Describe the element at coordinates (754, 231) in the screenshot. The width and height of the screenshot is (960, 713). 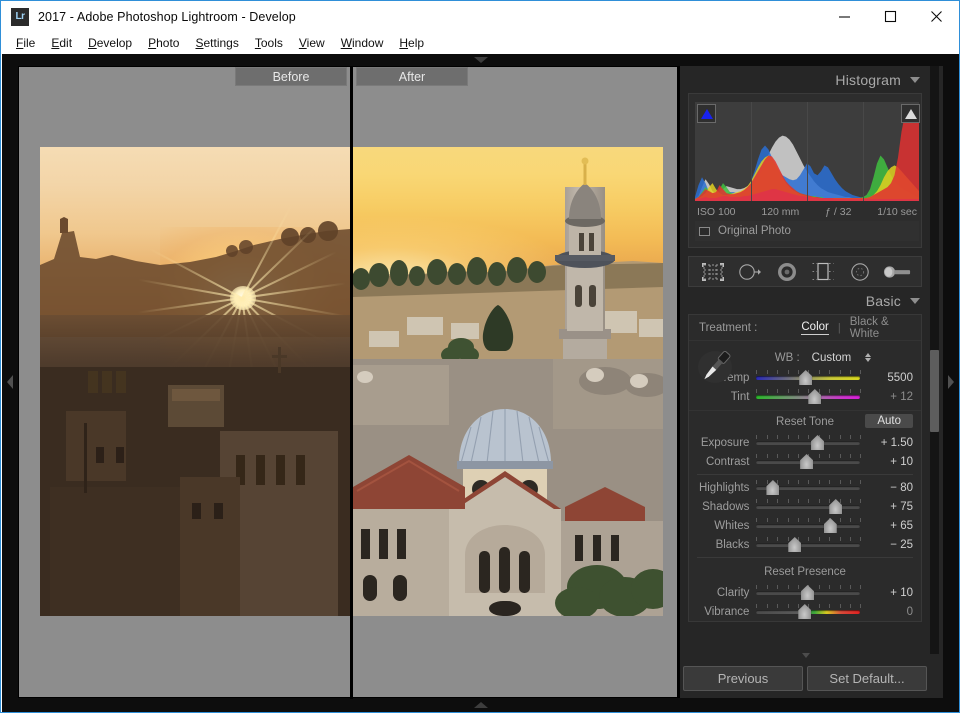
I see `original-photo-label: Original Photo` at that location.